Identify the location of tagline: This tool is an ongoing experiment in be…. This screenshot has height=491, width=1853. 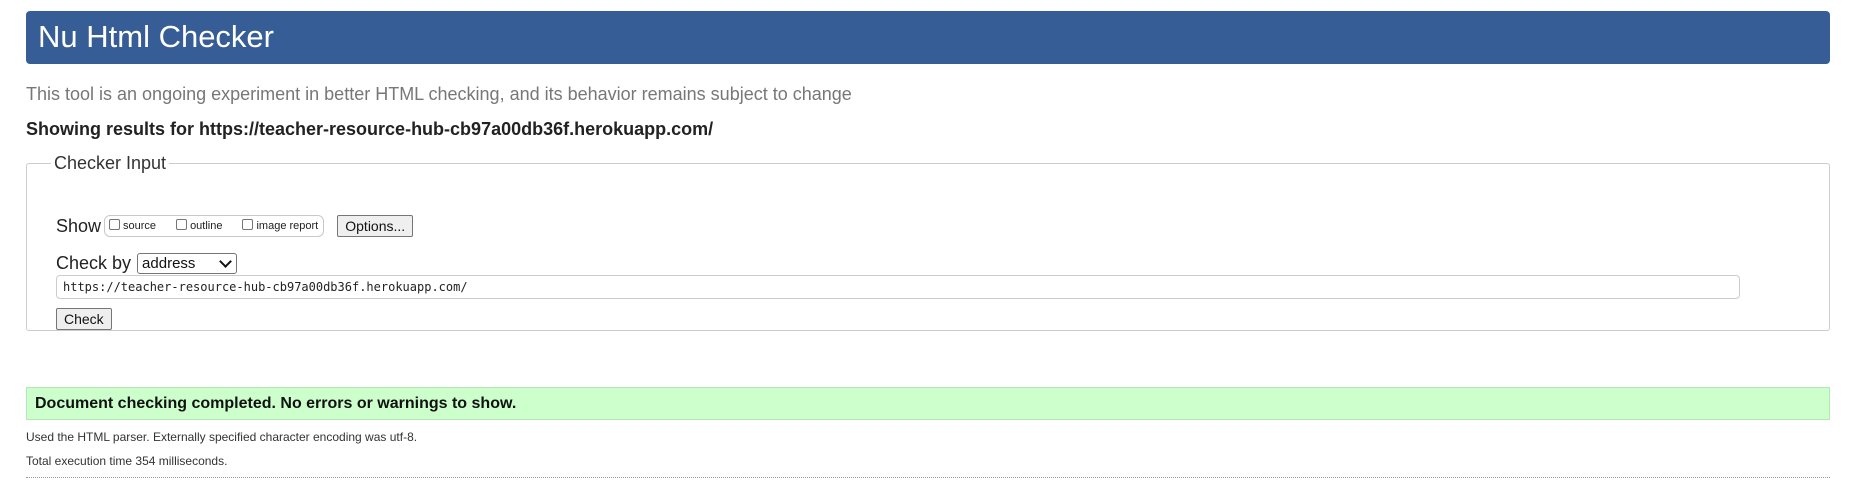
(439, 94).